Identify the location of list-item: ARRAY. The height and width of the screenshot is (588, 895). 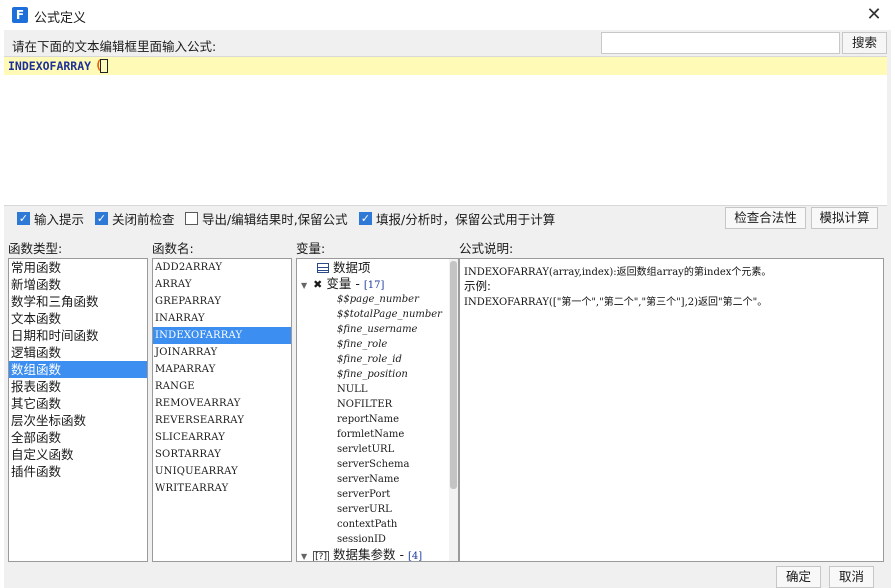
(222, 284).